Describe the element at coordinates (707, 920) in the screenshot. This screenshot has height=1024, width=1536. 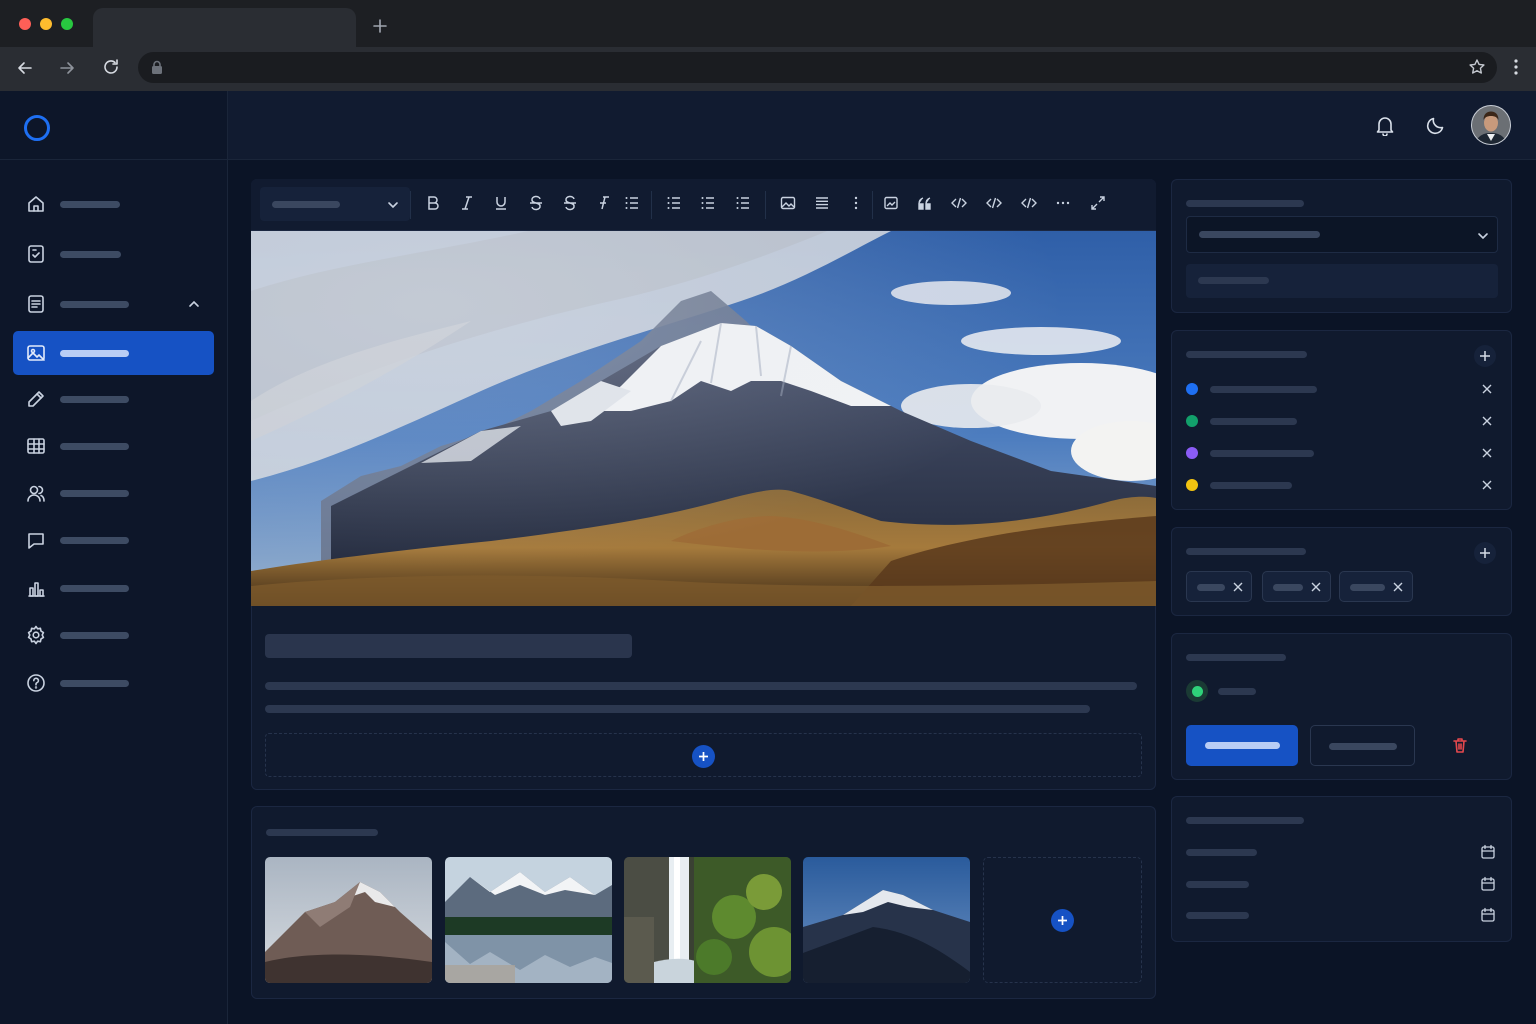
I see `gallery-image-waterfall` at that location.